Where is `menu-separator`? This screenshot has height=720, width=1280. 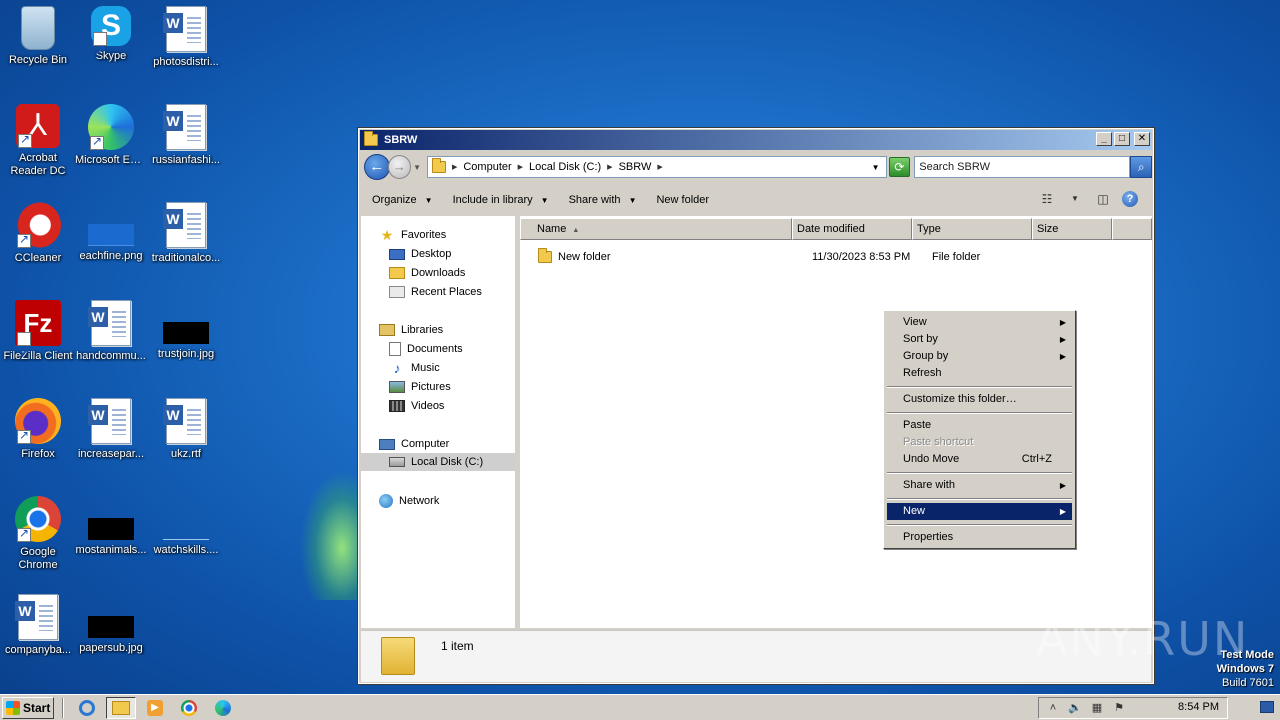
menu-separator is located at coordinates (979, 413).